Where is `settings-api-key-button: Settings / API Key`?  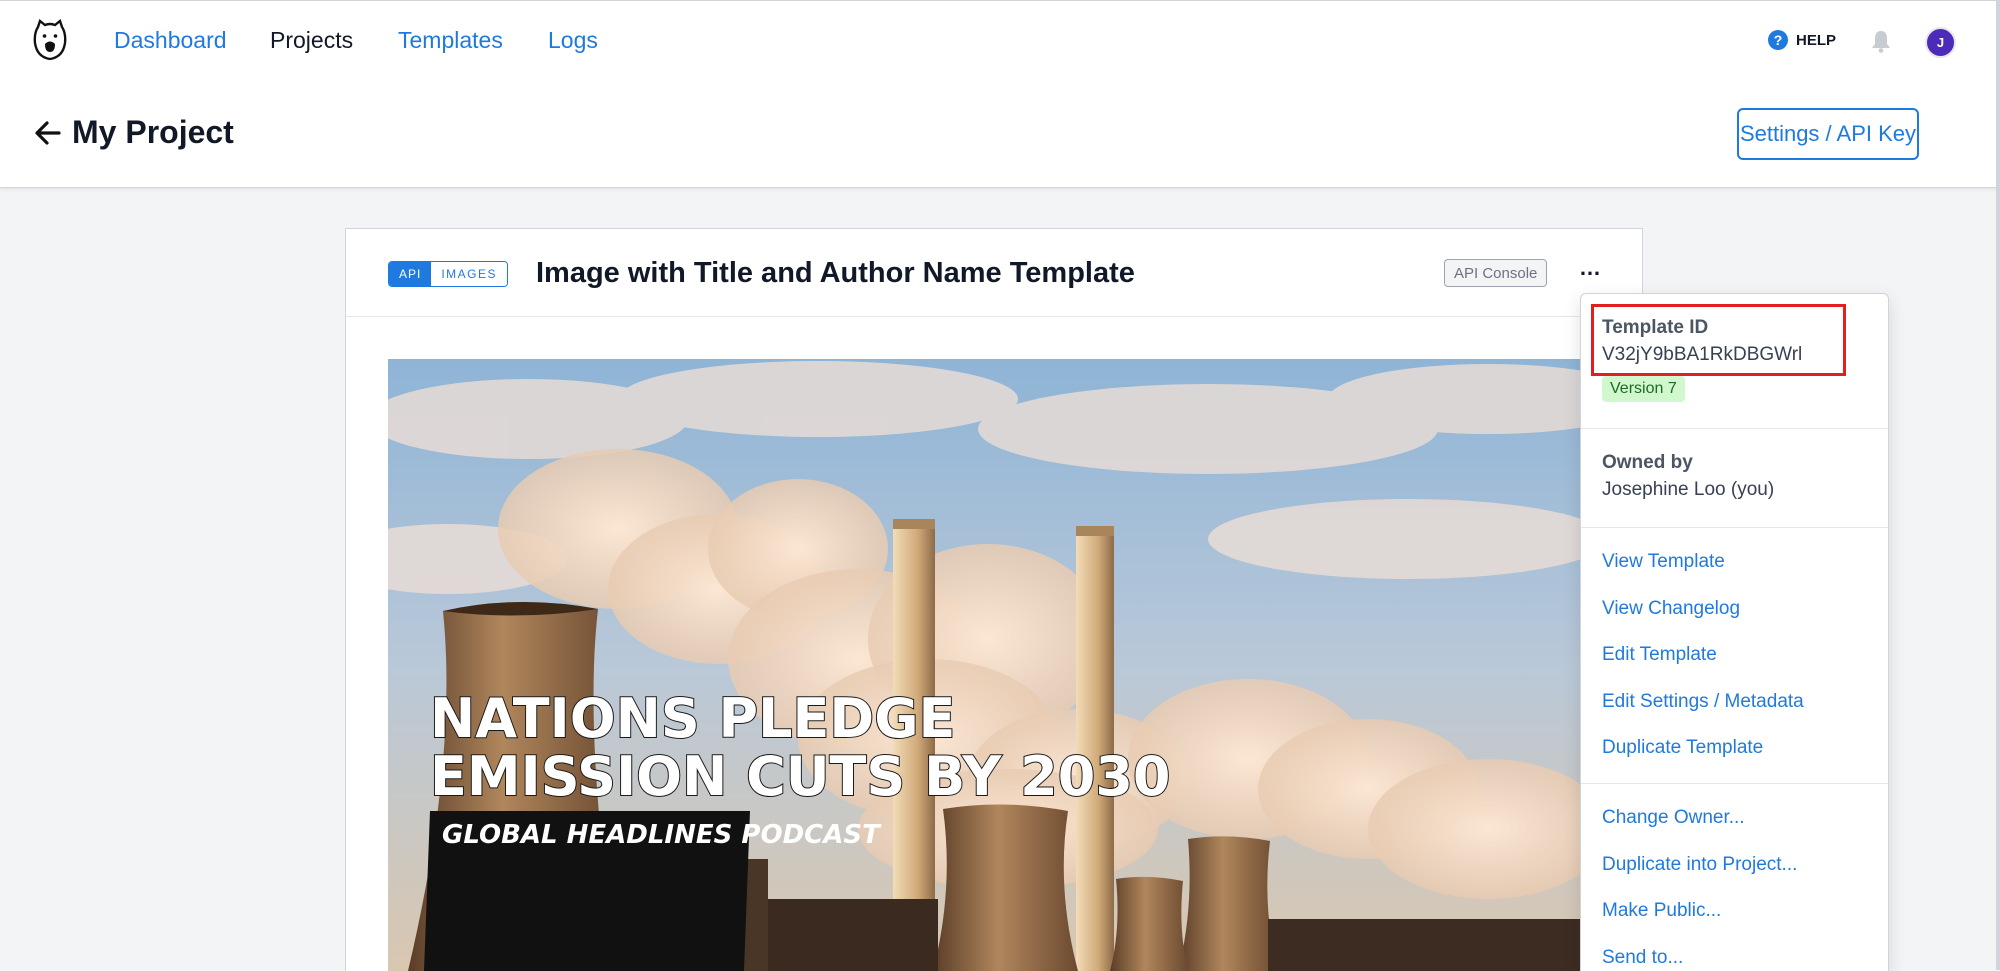 settings-api-key-button: Settings / API Key is located at coordinates (1828, 134).